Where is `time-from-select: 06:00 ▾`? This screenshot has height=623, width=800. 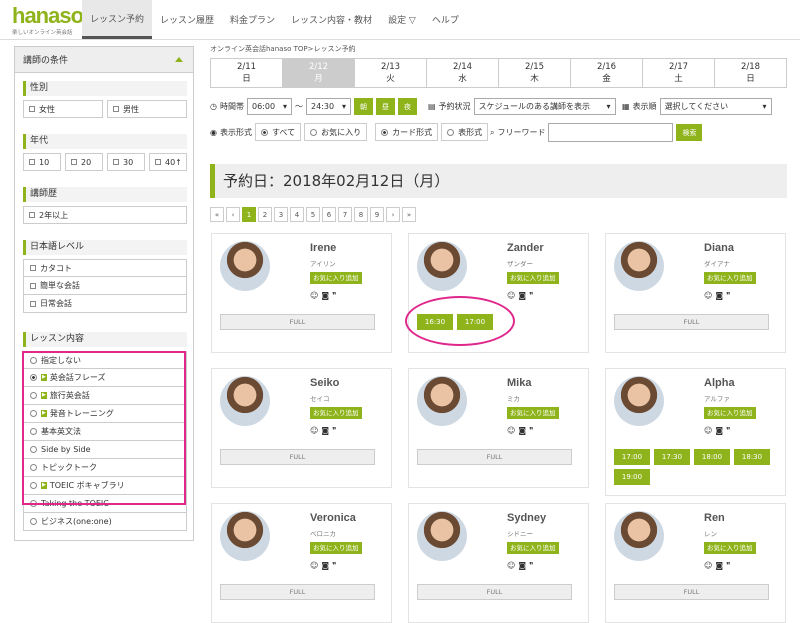
time-from-select: 06:00 ▾ is located at coordinates (269, 106).